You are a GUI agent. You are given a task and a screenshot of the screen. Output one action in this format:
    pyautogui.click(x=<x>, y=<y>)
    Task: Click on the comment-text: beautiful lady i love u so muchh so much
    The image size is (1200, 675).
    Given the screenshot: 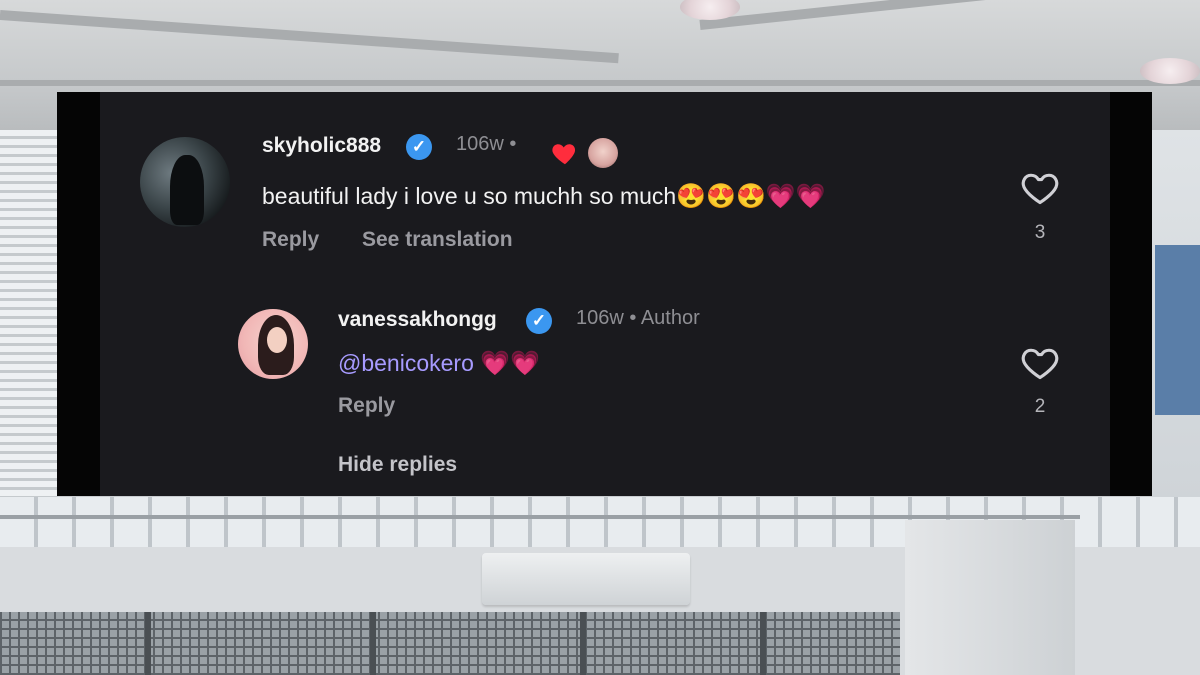 What is the action you would take?
    pyautogui.click(x=469, y=196)
    